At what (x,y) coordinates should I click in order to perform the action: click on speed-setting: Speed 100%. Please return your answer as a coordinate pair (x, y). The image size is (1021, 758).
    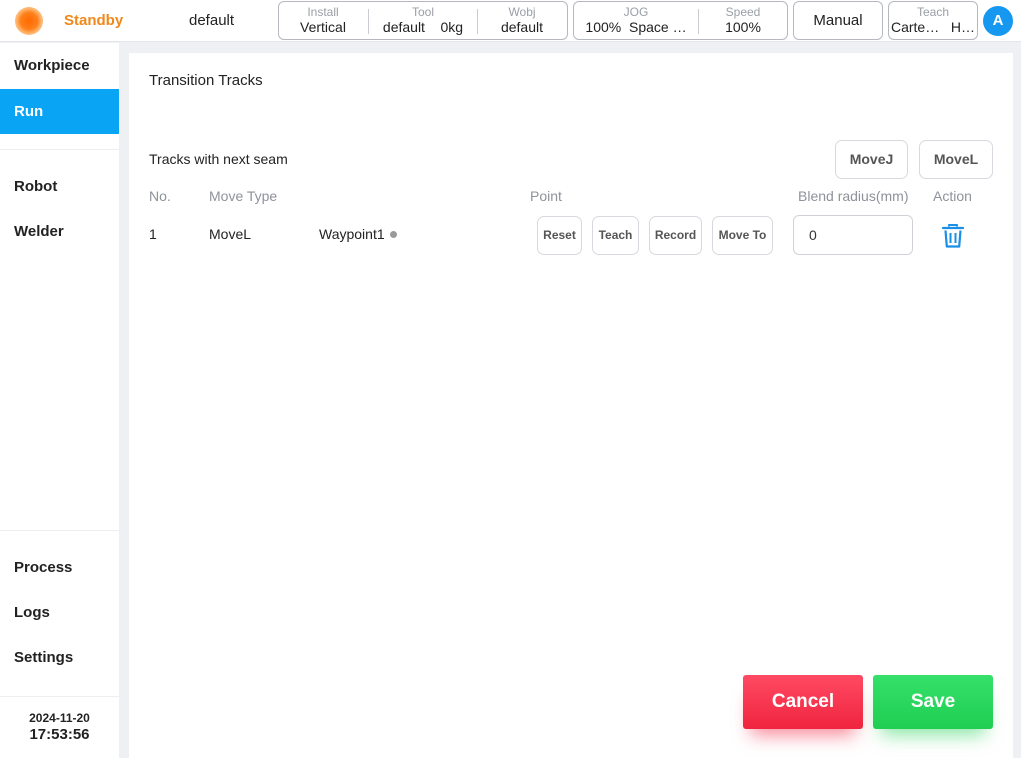
    Looking at the image, I should click on (743, 20).